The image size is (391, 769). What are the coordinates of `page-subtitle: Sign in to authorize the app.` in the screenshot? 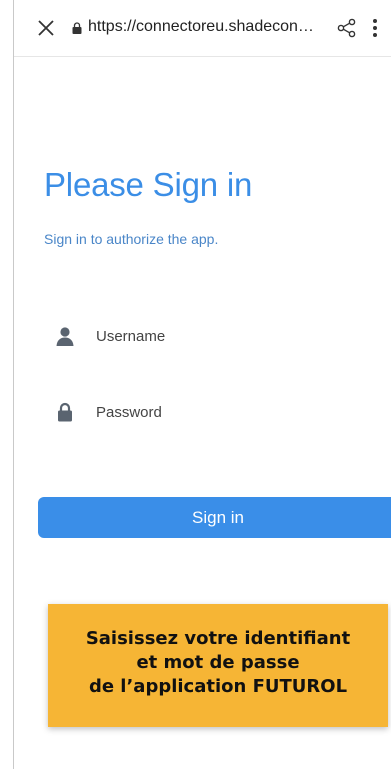 It's located at (131, 239).